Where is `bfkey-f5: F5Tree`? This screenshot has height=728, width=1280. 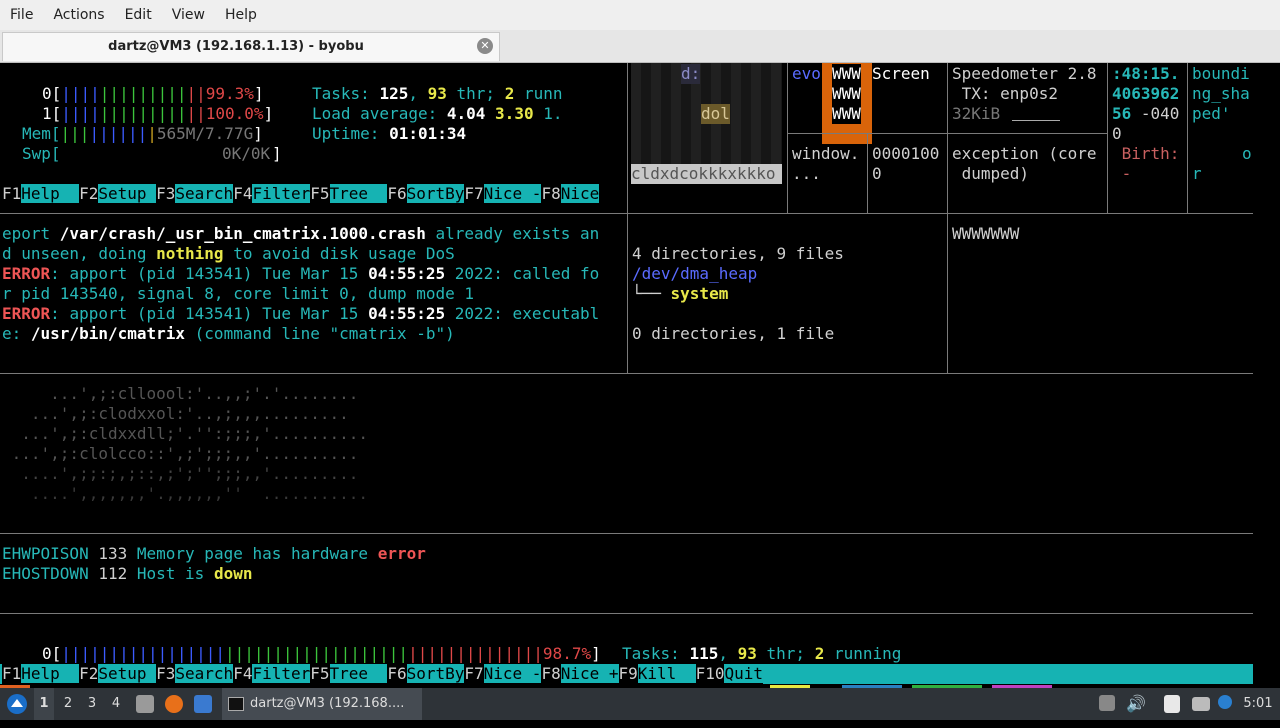
bfkey-f5: F5Tree is located at coordinates (349, 673).